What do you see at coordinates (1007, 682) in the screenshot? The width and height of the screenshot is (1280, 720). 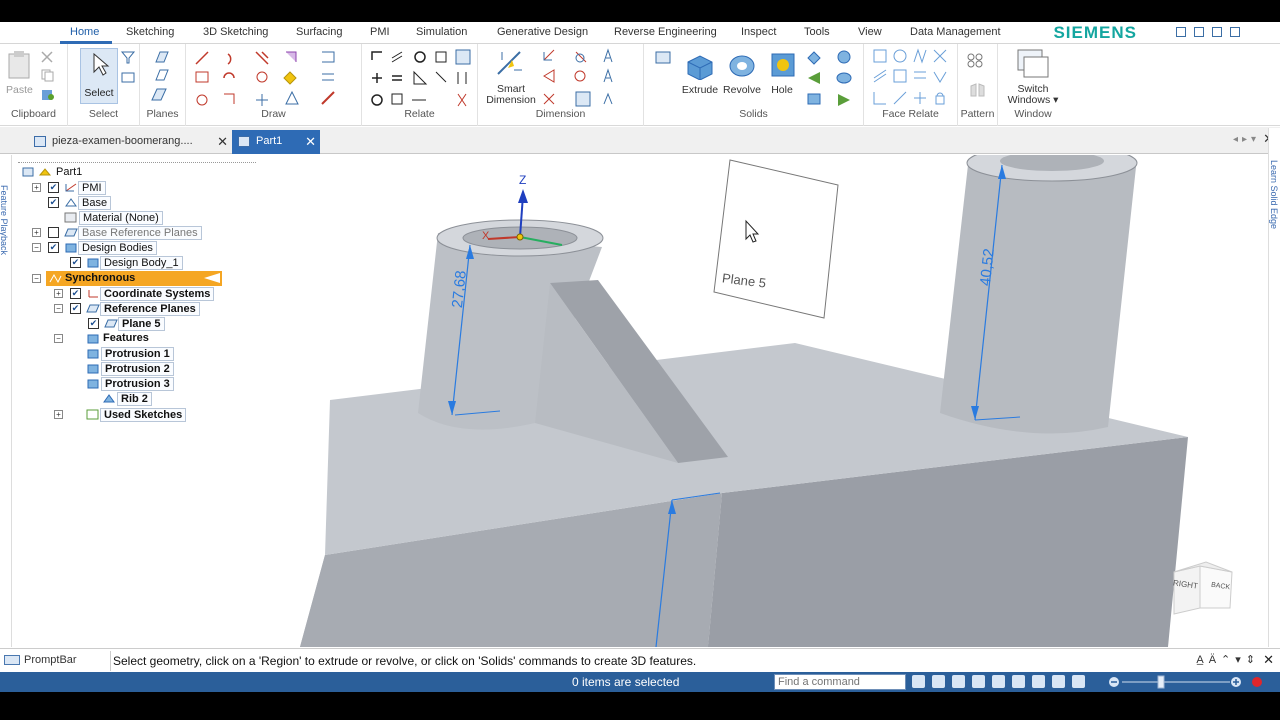 I see `view-tools` at bounding box center [1007, 682].